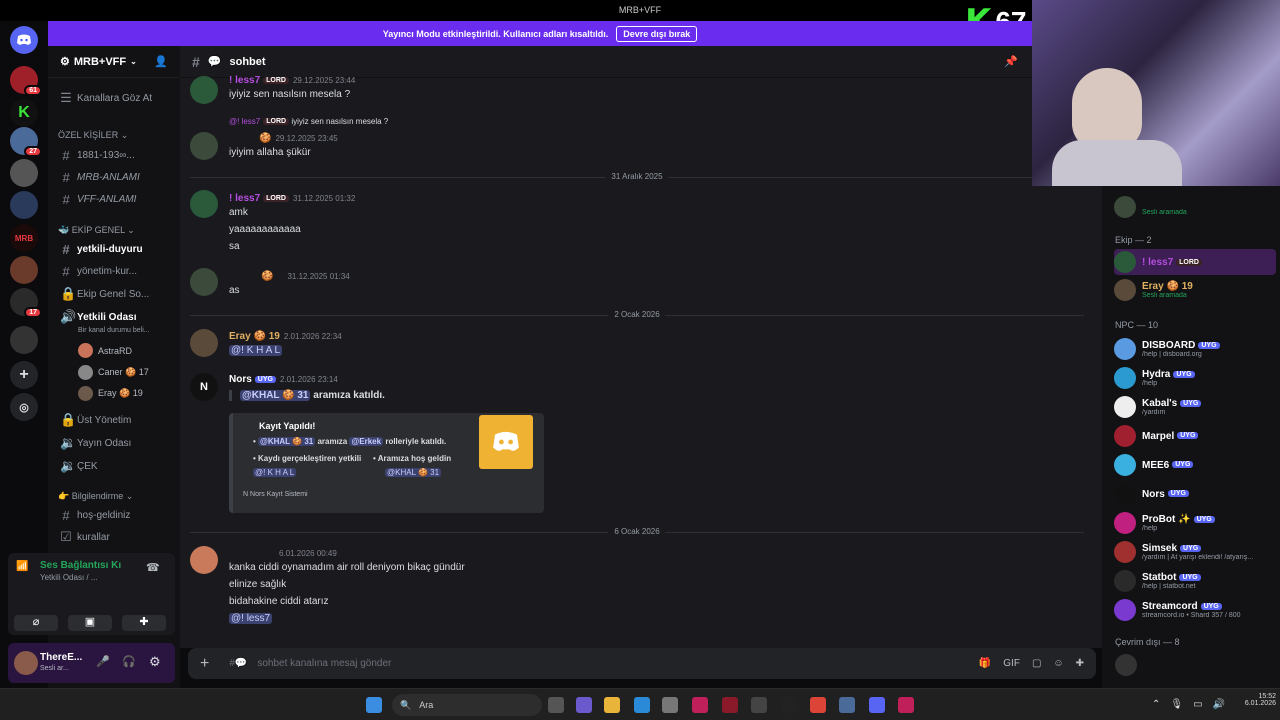  What do you see at coordinates (161, 61) in the screenshot?
I see `add-member-icon: 👤` at bounding box center [161, 61].